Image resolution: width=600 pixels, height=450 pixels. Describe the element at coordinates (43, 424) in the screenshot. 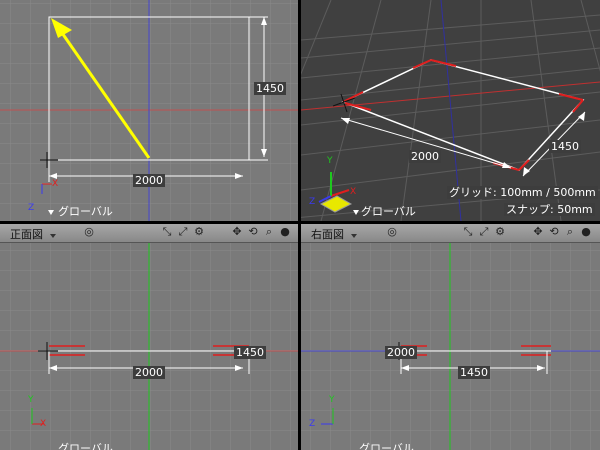

I see `front-axis-x-label: X` at that location.